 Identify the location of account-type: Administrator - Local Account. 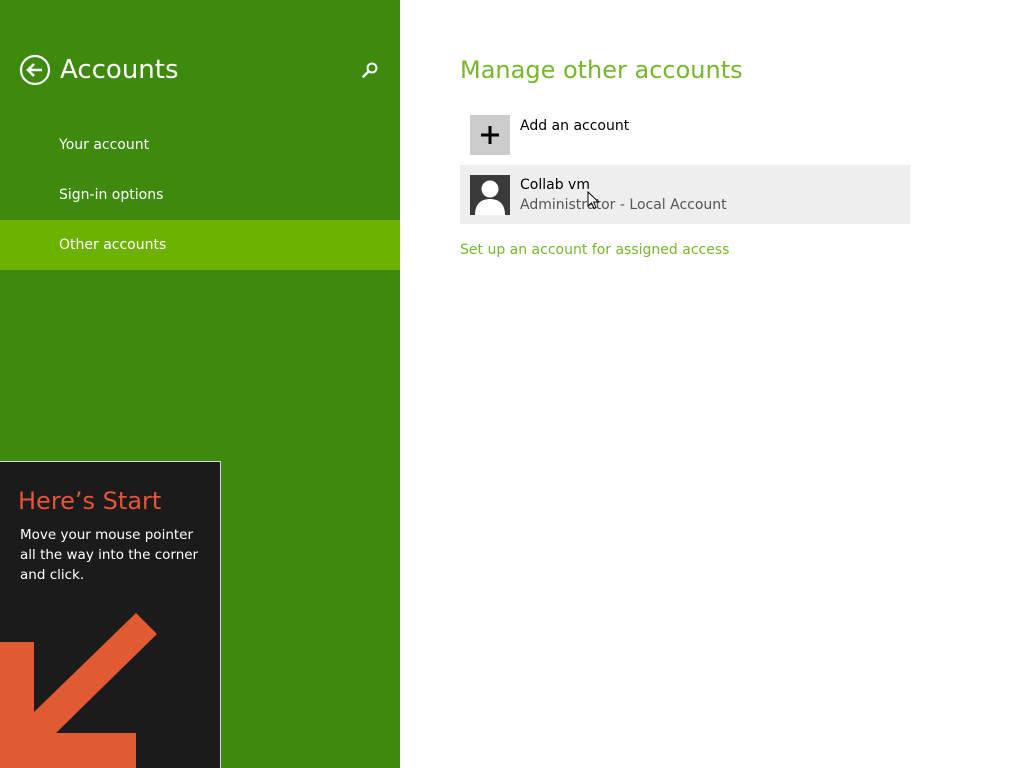
(623, 205).